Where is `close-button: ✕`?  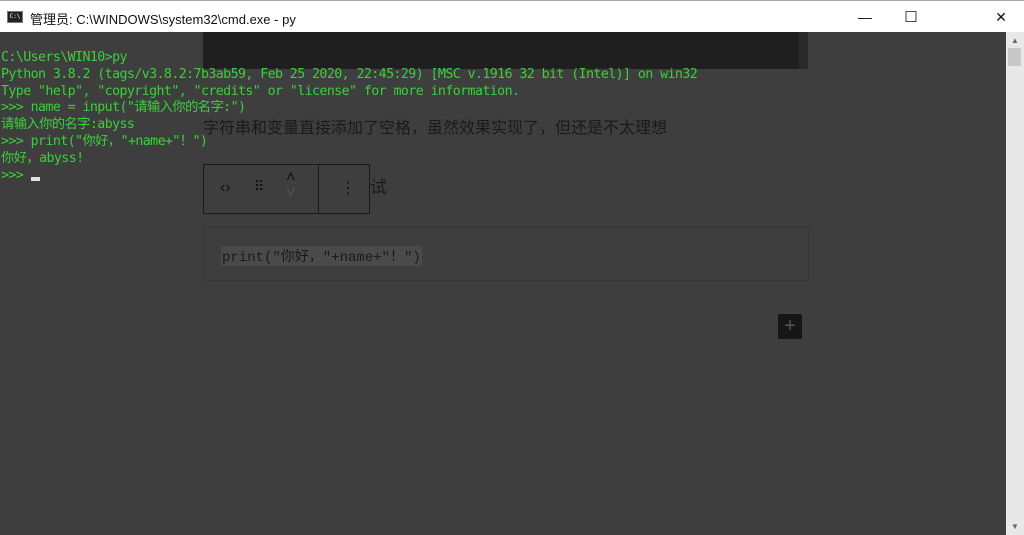 close-button: ✕ is located at coordinates (1001, 17).